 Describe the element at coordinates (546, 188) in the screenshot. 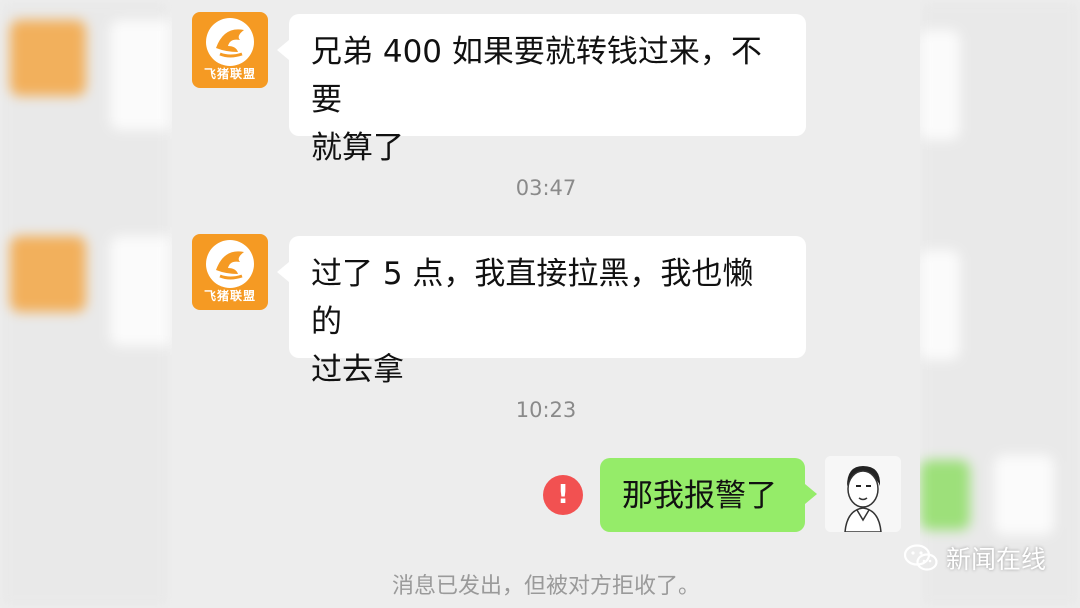

I see `timestamp: 03:47` at that location.